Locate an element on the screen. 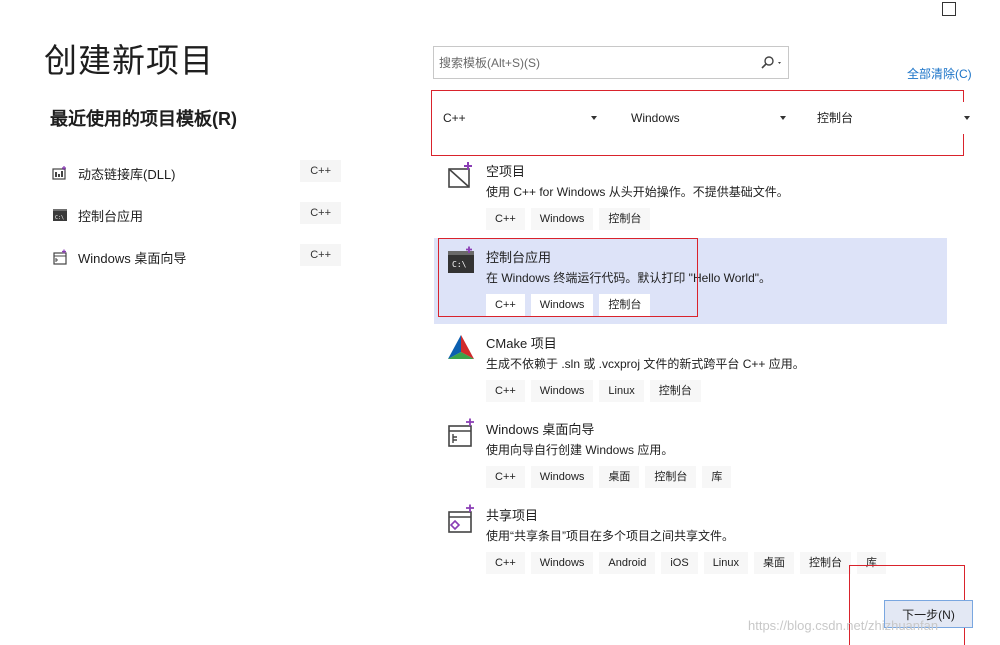  template-name: 控制台应用 is located at coordinates (519, 257).